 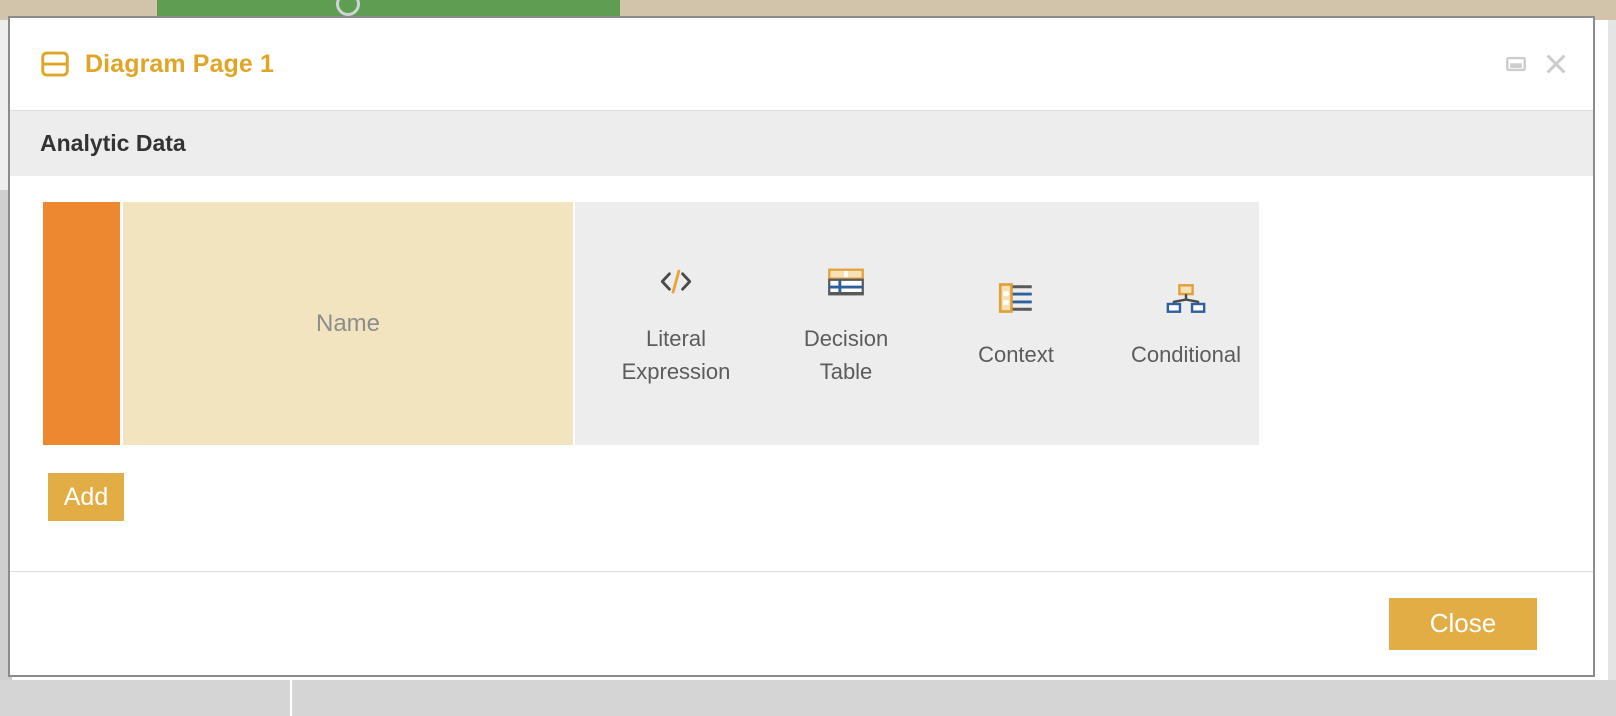 I want to click on decision-table-icon, so click(x=846, y=282).